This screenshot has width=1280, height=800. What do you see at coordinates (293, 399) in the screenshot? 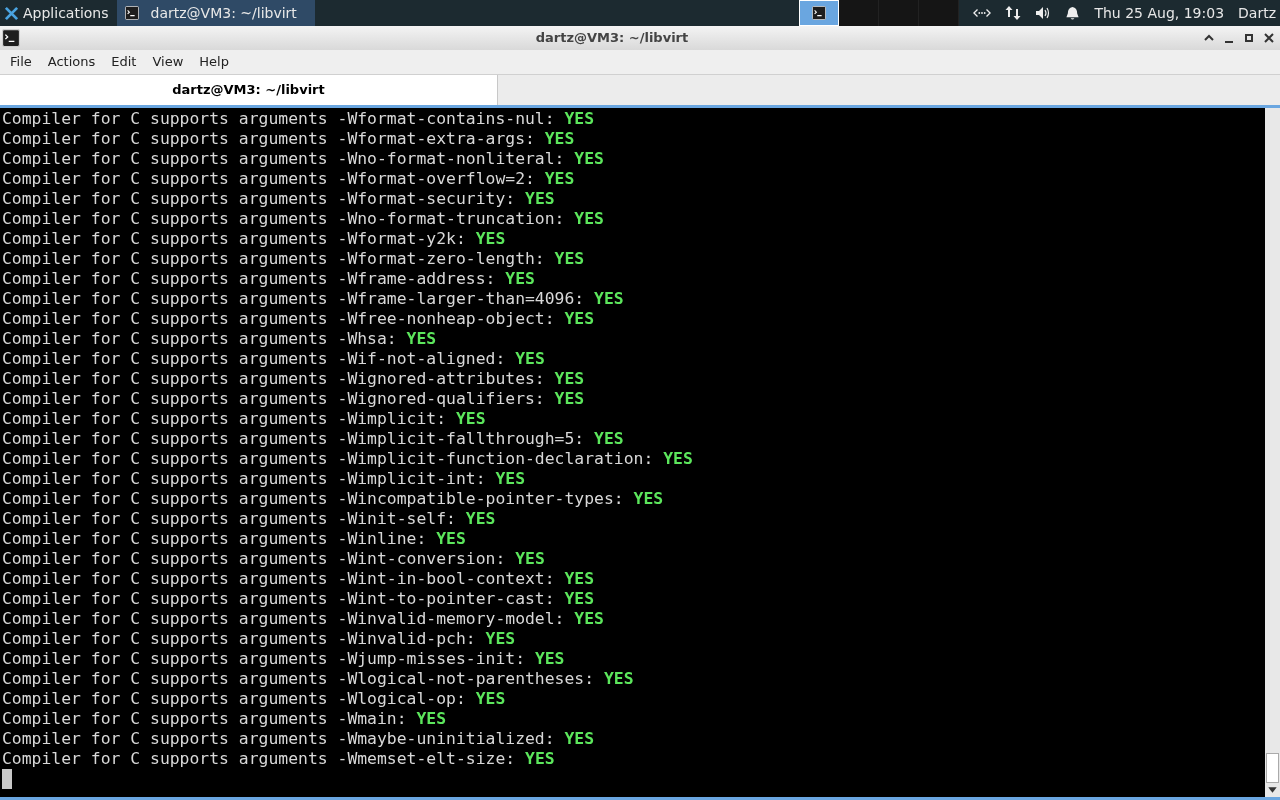
I see `terminal-line: Compiler for C supports arguments -Wignored-qualifiers: YES` at bounding box center [293, 399].